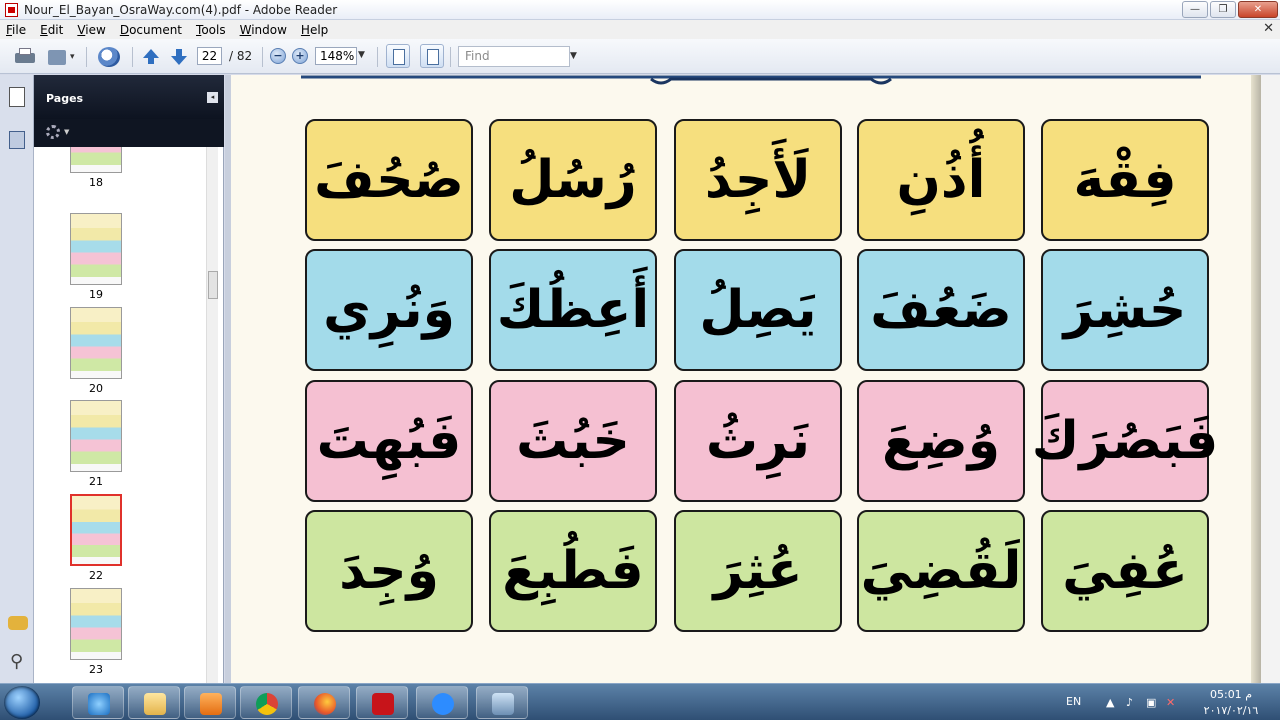 Image resolution: width=1280 pixels, height=720 pixels. I want to click on taskbar-media-button, so click(210, 702).